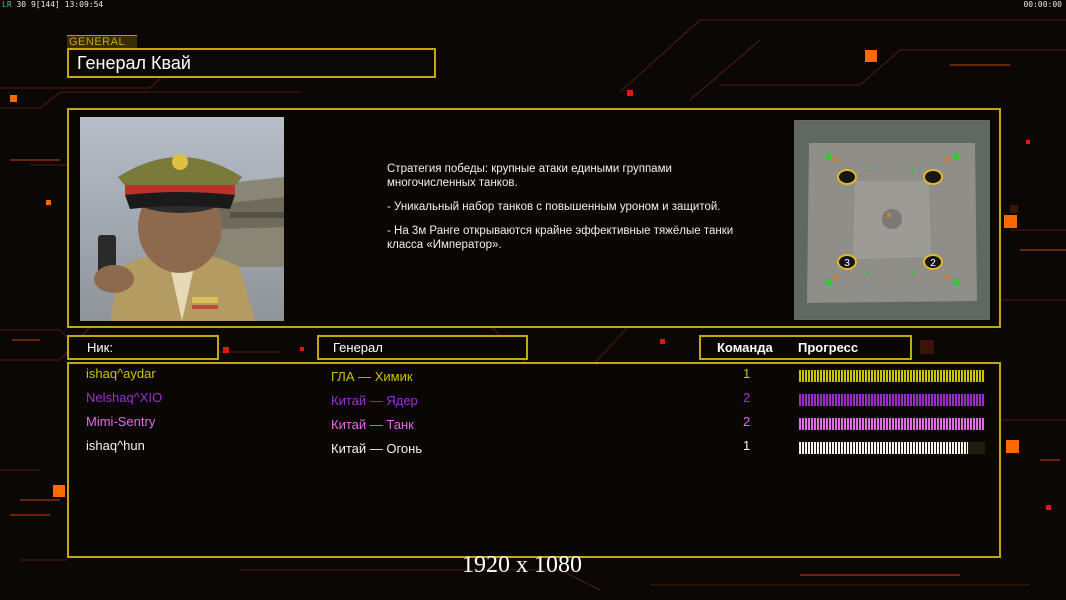  Describe the element at coordinates (828, 347) in the screenshot. I see `column-header-progress: Прогресс` at that location.